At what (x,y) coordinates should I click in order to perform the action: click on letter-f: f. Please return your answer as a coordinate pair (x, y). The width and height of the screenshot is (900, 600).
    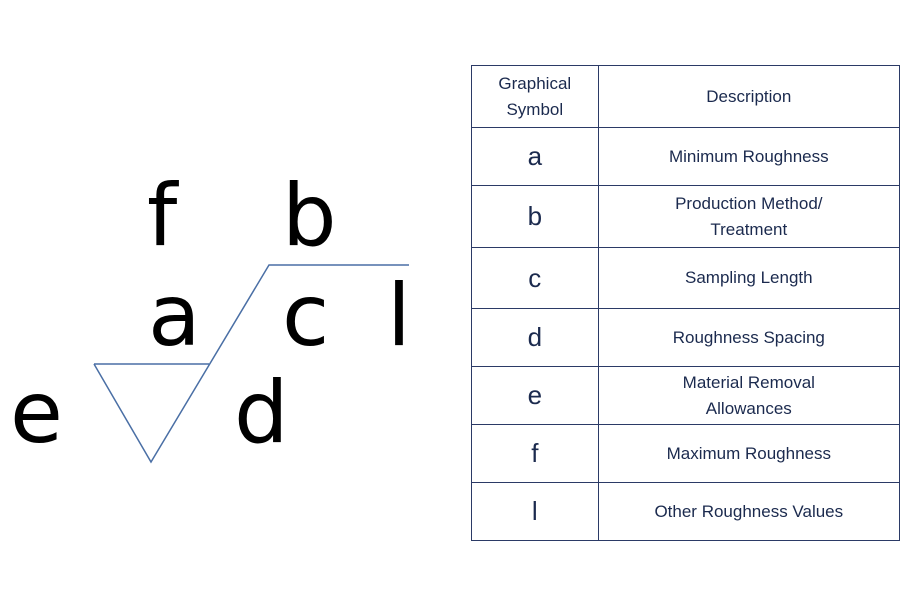
    Looking at the image, I should click on (163, 216).